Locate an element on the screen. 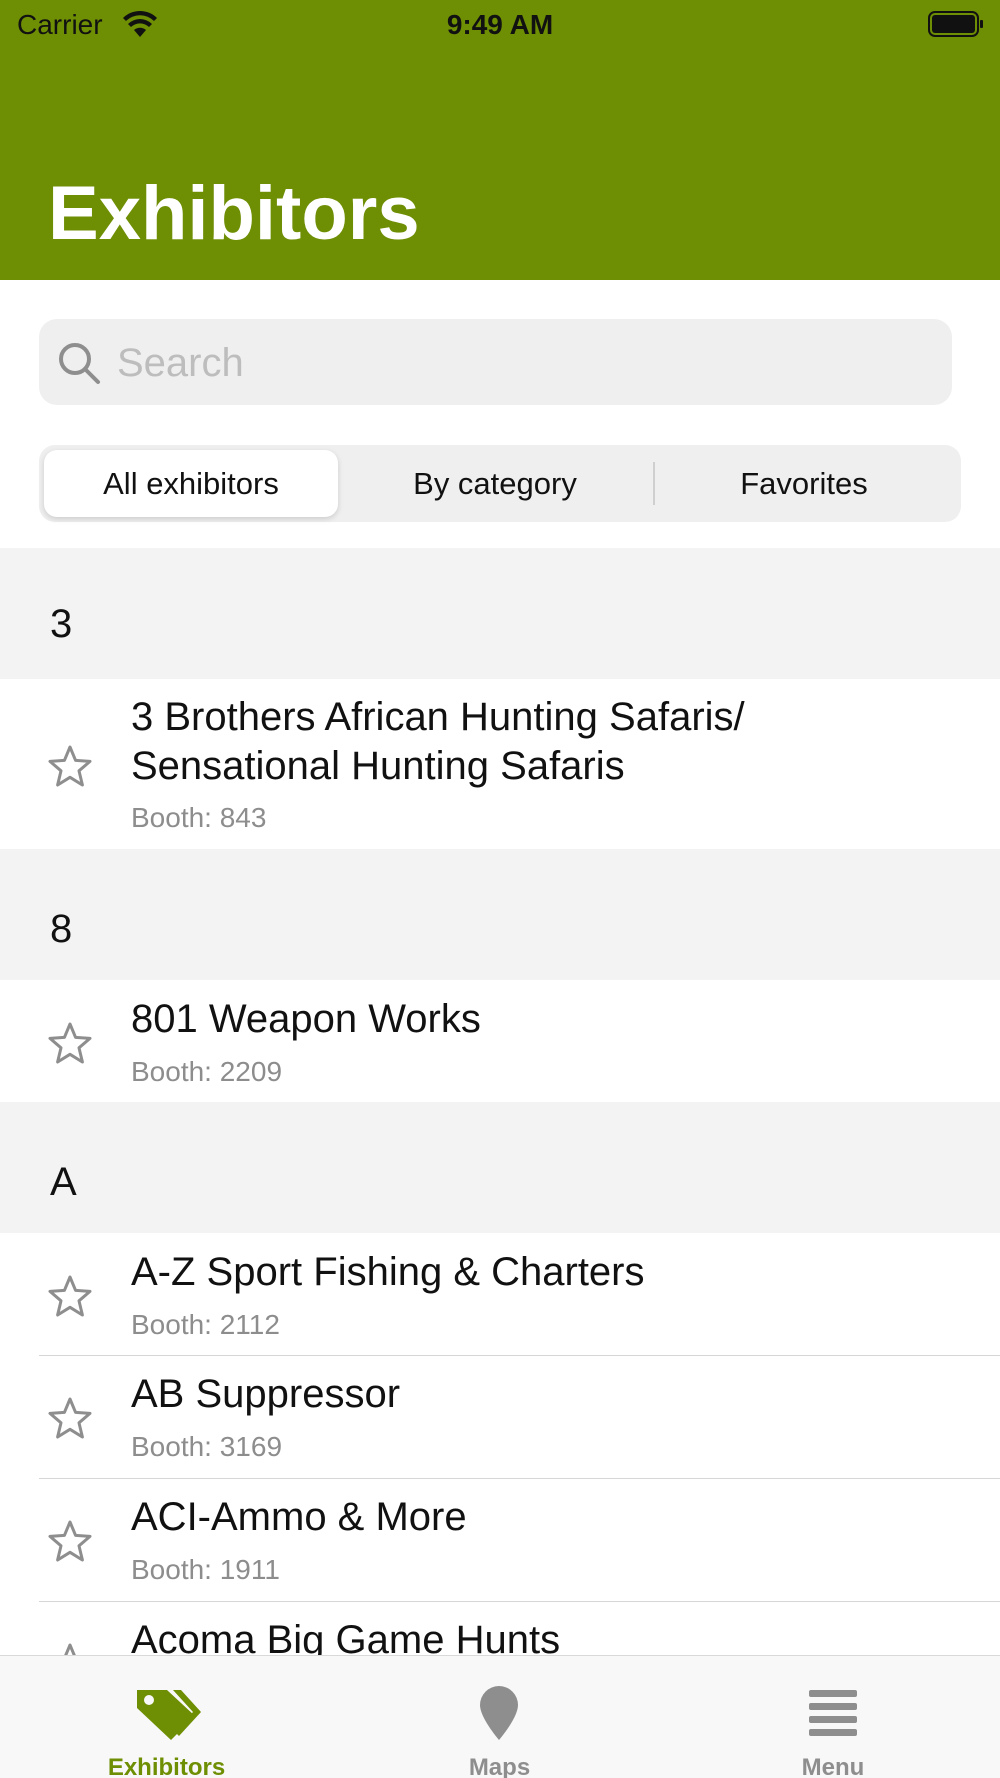 This screenshot has width=1000, height=1778. tab-label: Exhibitors is located at coordinates (166, 1766).